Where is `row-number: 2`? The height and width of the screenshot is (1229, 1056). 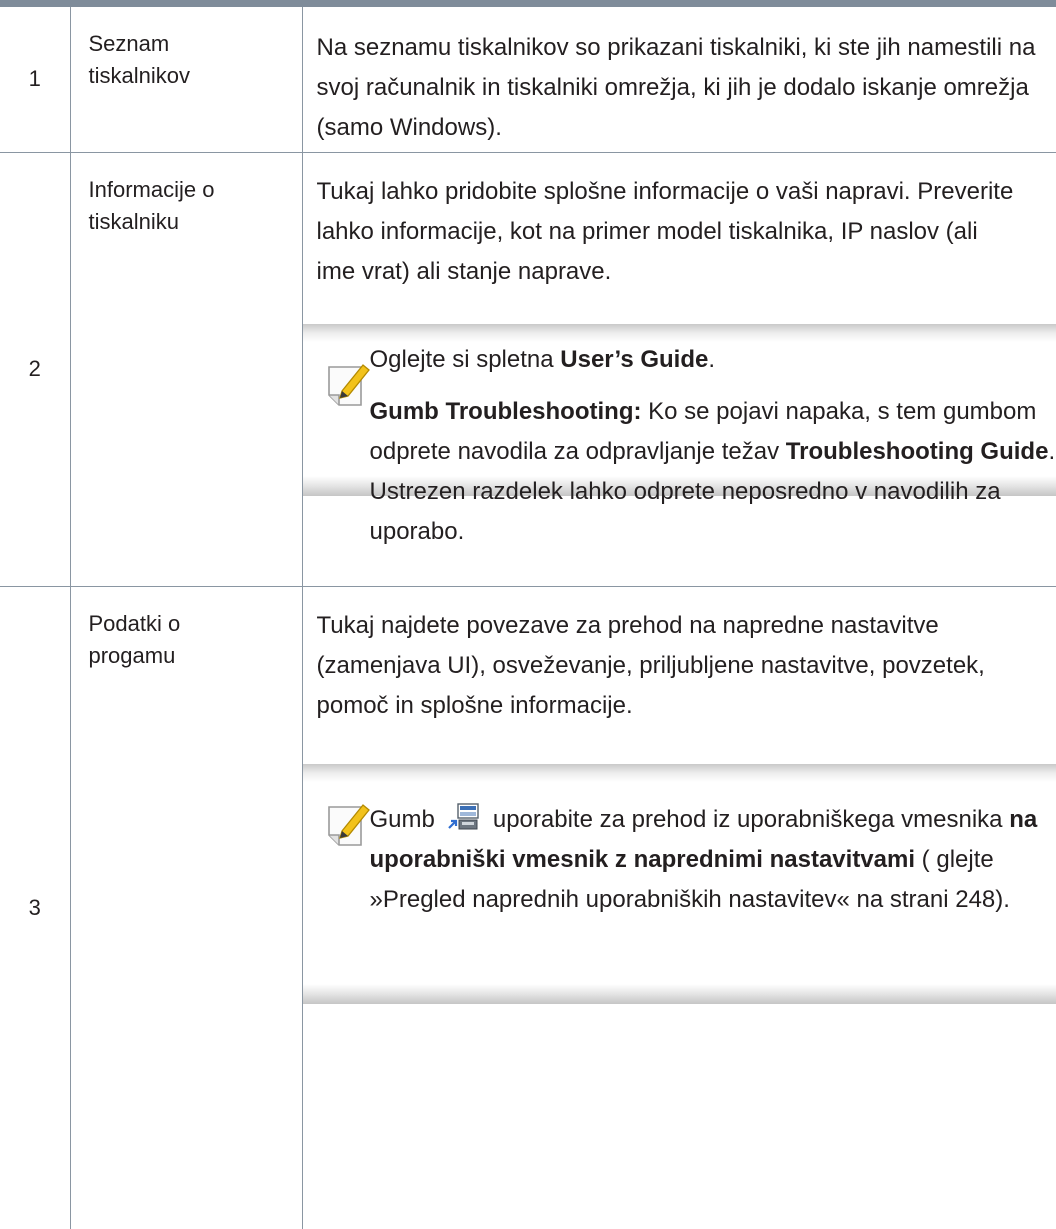 row-number: 2 is located at coordinates (35, 369).